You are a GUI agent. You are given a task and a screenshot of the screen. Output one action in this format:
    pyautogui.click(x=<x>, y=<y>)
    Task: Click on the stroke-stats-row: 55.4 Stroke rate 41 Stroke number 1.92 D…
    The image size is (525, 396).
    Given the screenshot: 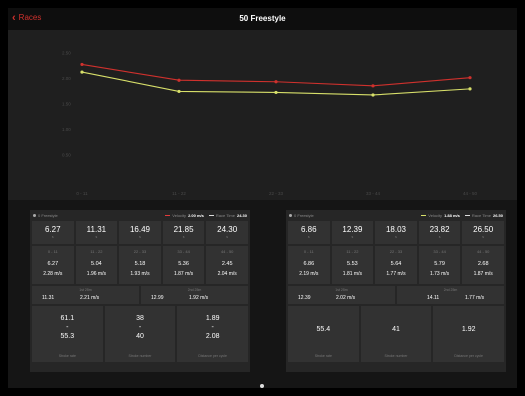 What is the action you would take?
    pyautogui.click(x=396, y=334)
    